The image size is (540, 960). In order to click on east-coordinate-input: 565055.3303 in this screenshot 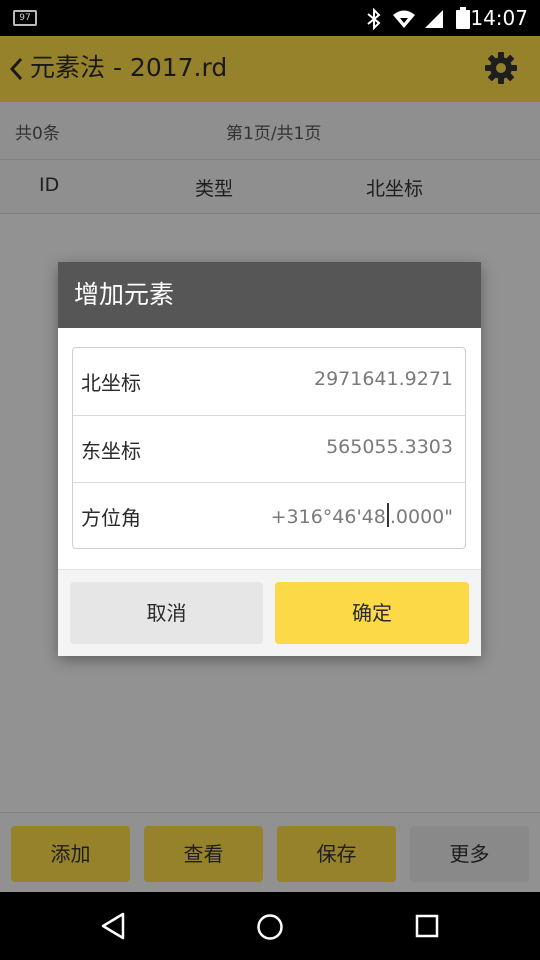, I will do `click(389, 447)`.